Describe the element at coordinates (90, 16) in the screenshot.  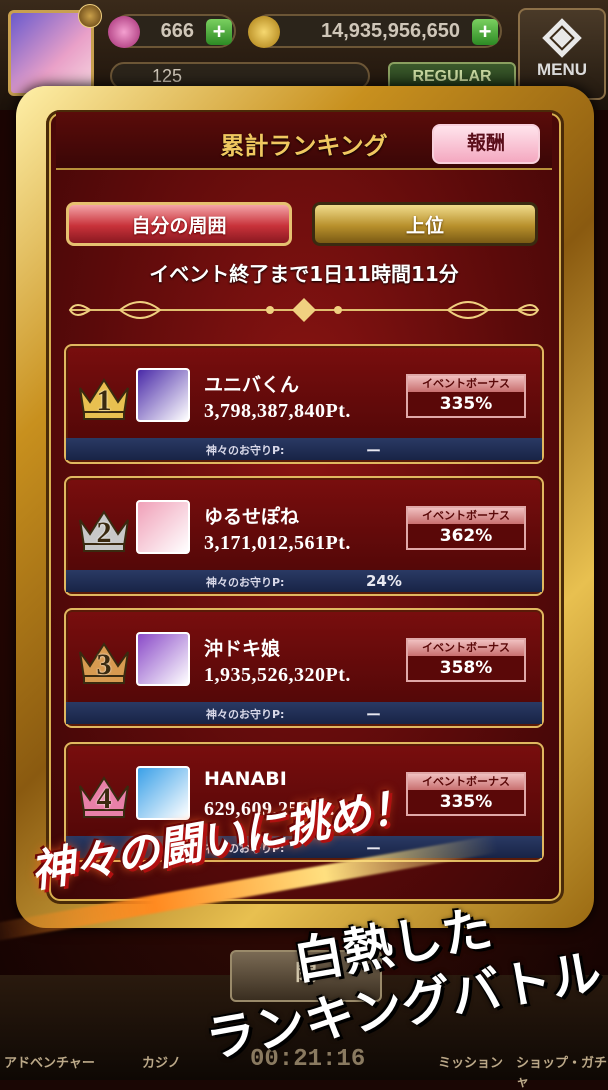
I see `rank-badge-icon` at that location.